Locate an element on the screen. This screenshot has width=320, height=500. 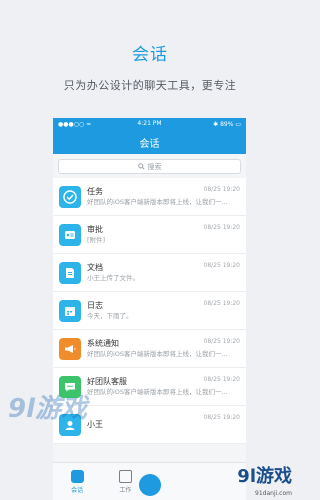
document-icon is located at coordinates (70, 272).